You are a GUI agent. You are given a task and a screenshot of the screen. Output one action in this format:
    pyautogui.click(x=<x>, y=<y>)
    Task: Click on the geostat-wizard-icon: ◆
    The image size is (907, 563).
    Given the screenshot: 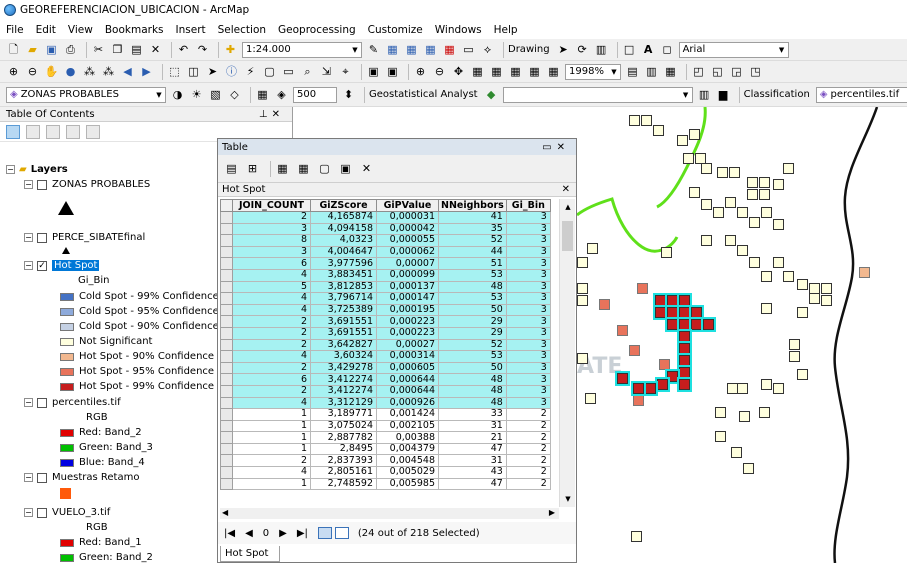 What is the action you would take?
    pyautogui.click(x=491, y=94)
    